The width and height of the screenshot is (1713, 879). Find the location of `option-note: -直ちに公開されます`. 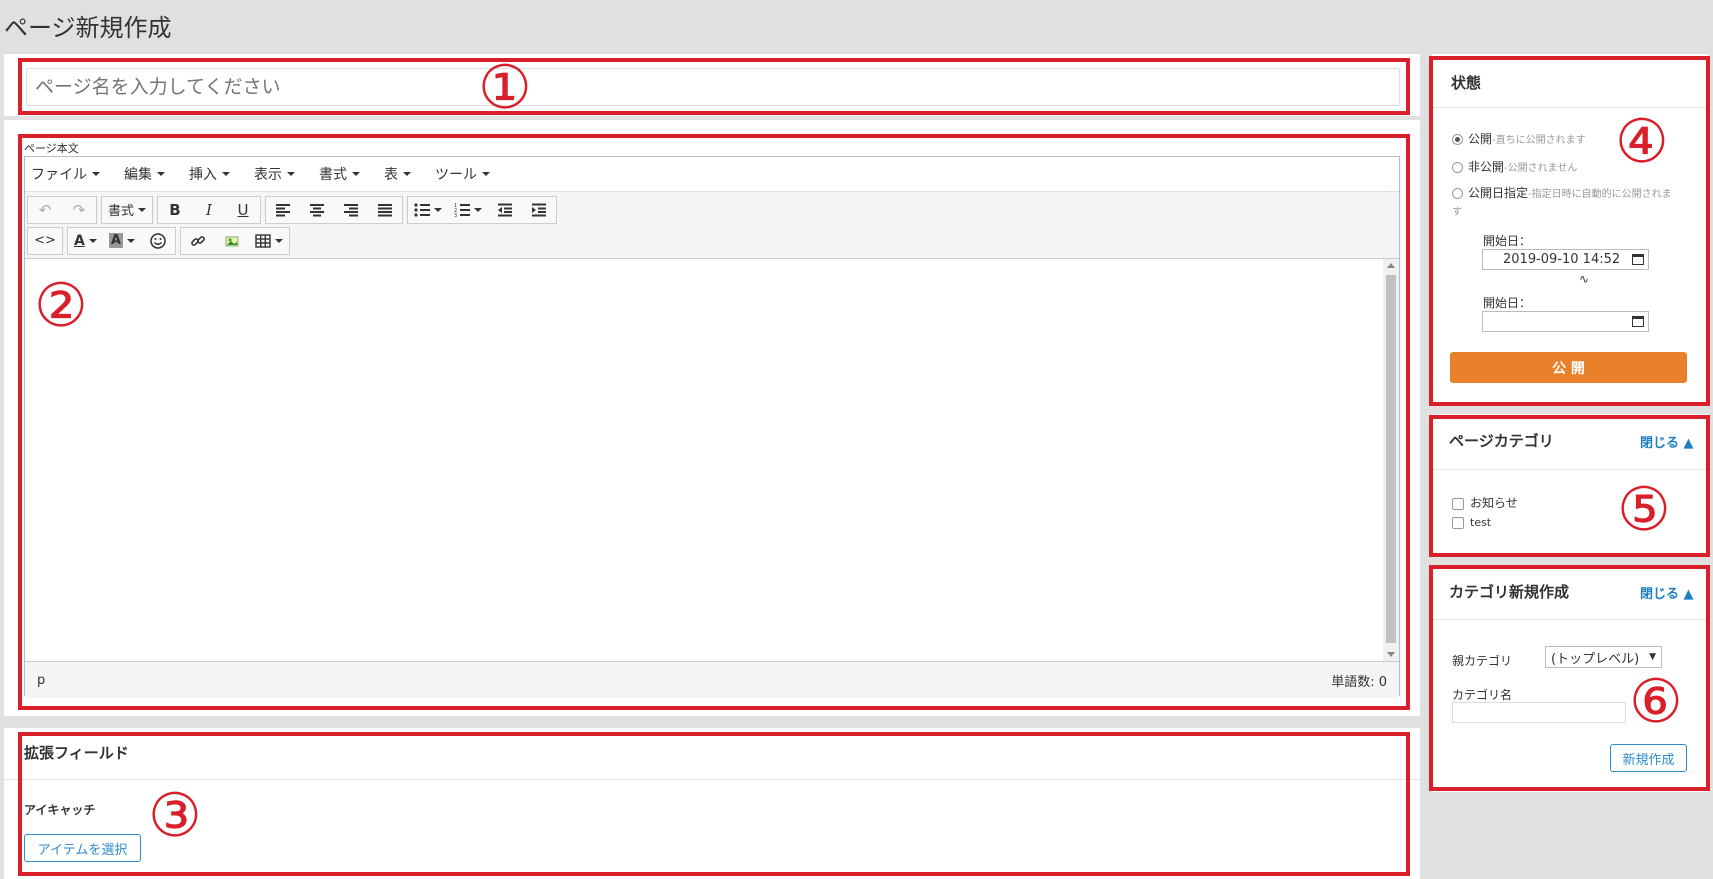

option-note: -直ちに公開されます is located at coordinates (1539, 140).